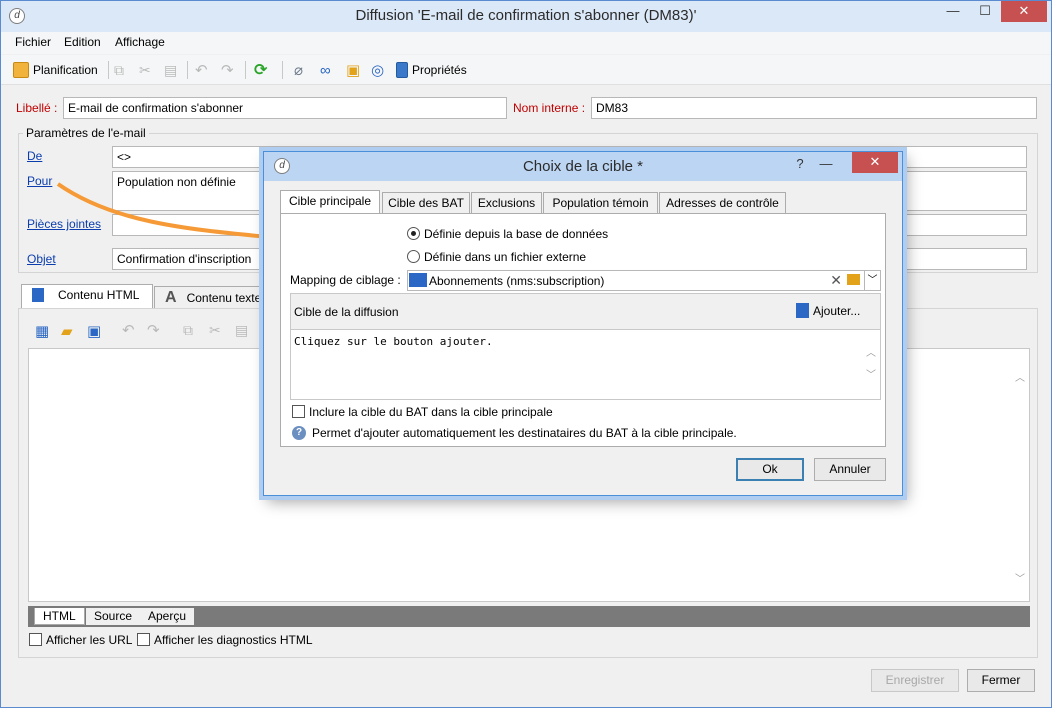  I want to click on target-list-scrollbar: ︿ ﹀, so click(871, 364).